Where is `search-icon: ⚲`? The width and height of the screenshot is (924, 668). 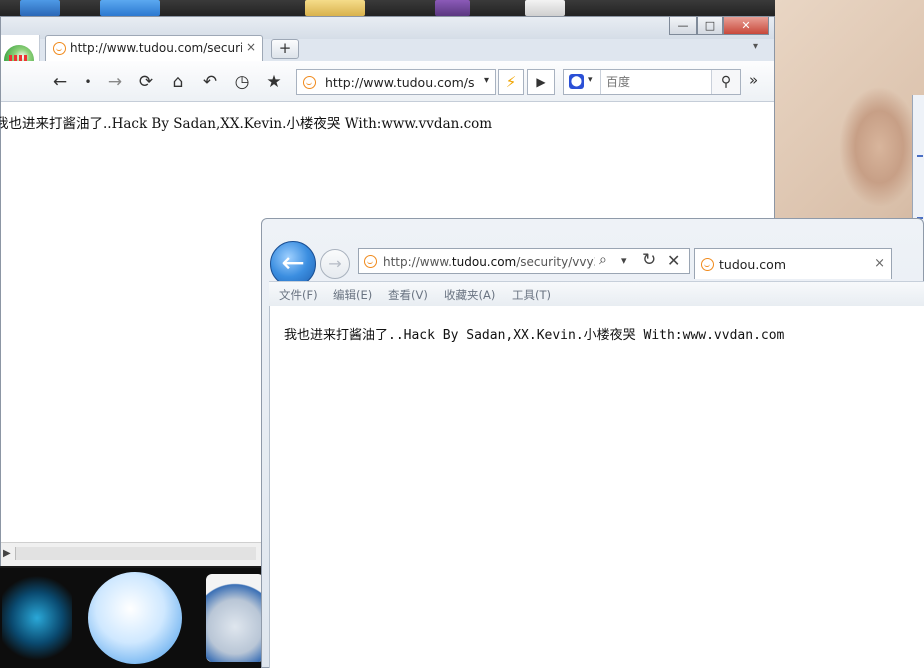
search-icon: ⚲ is located at coordinates (725, 82).